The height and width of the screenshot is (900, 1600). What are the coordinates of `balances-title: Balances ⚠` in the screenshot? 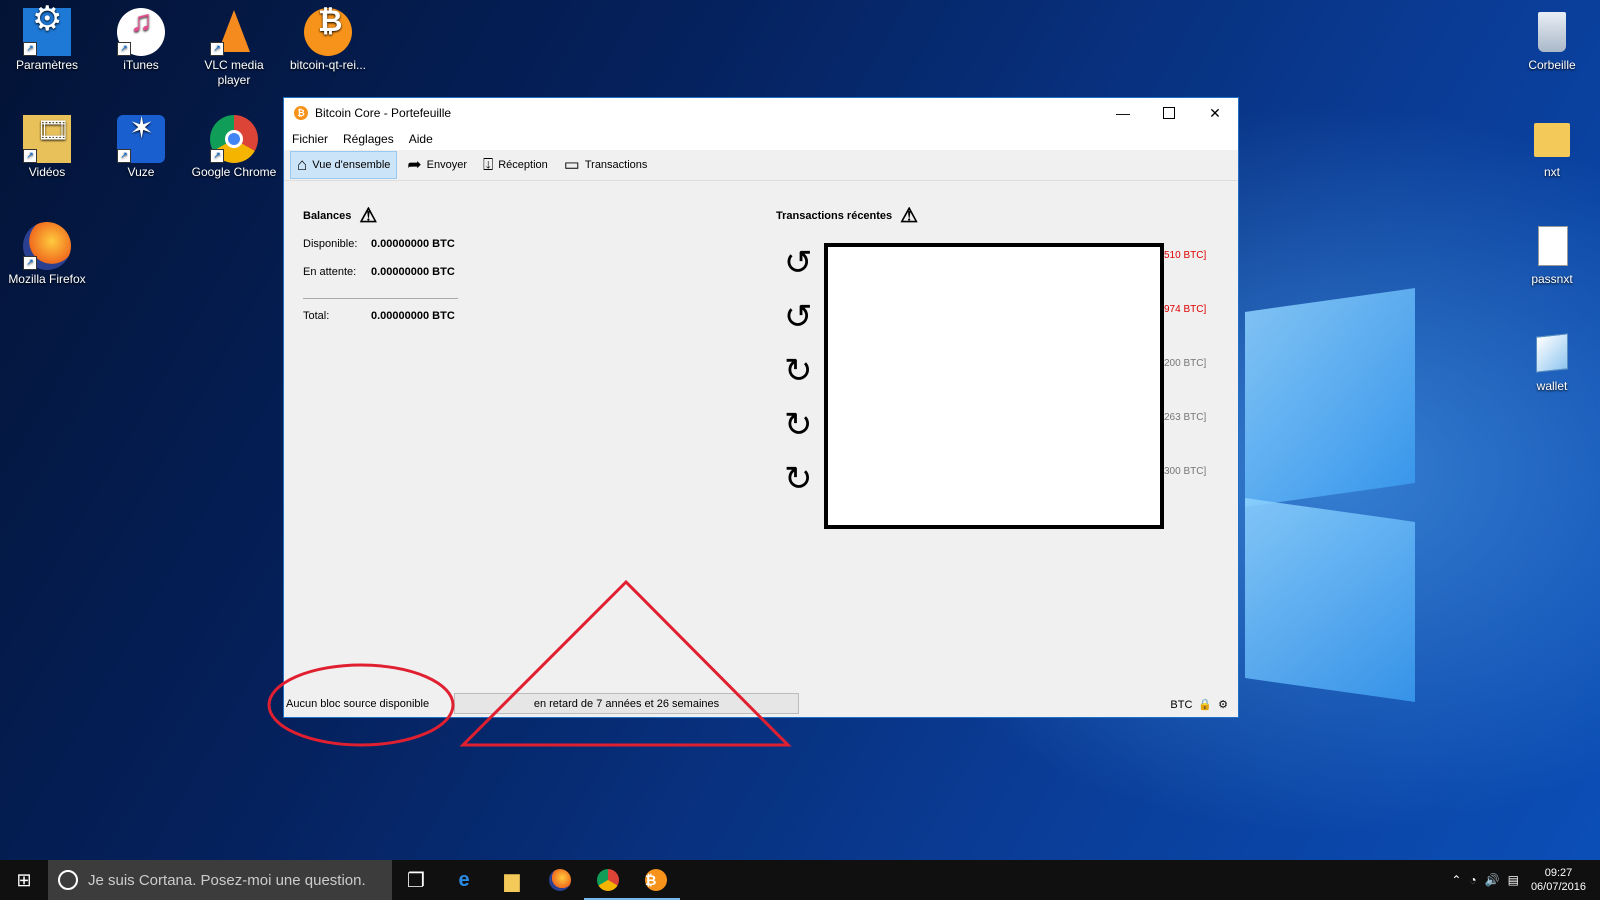 It's located at (340, 216).